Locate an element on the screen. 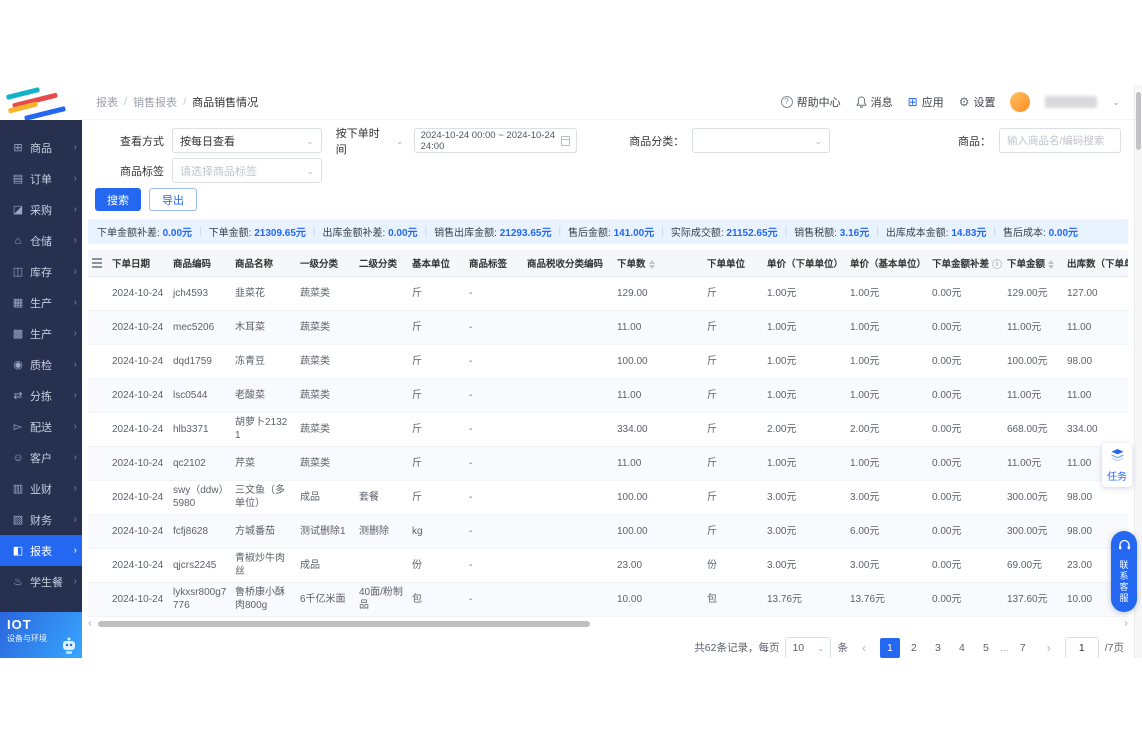 The image size is (1142, 742). table-cell: - is located at coordinates (494, 565).